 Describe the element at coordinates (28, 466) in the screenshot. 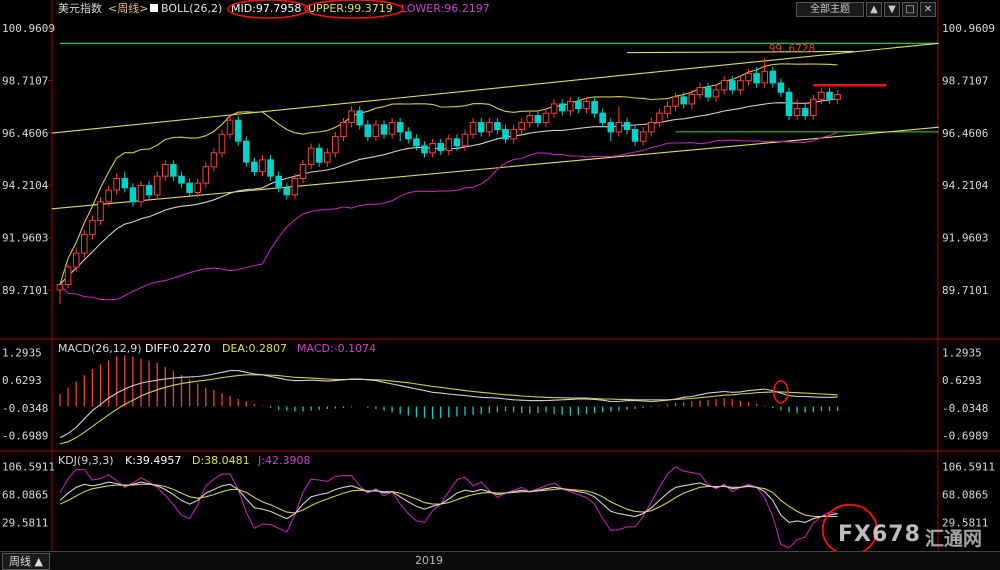

I see `kdj-tick-label-left: 106.5911` at that location.